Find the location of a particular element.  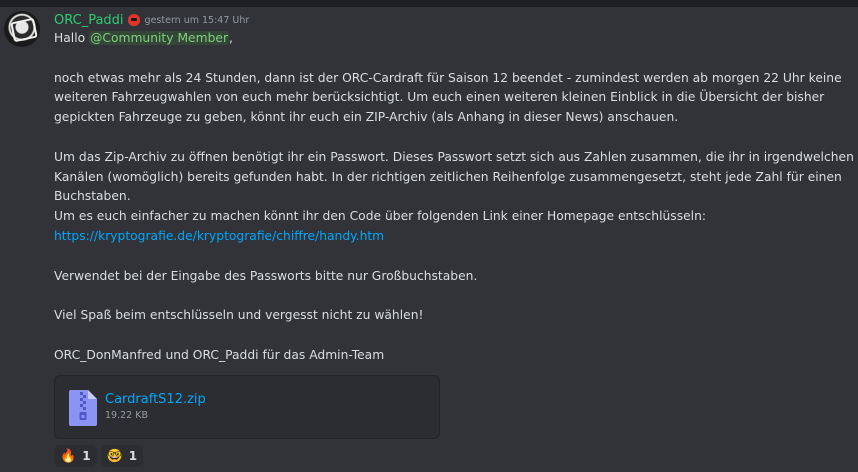

role-mention: @Community Member is located at coordinates (159, 38).